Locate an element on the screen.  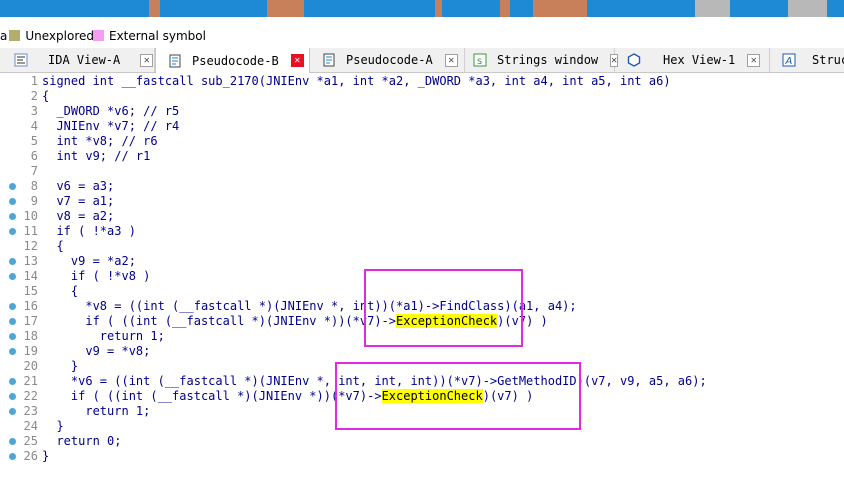
code-line: 4 JNIEnv *v7; // r4 is located at coordinates (422, 126).